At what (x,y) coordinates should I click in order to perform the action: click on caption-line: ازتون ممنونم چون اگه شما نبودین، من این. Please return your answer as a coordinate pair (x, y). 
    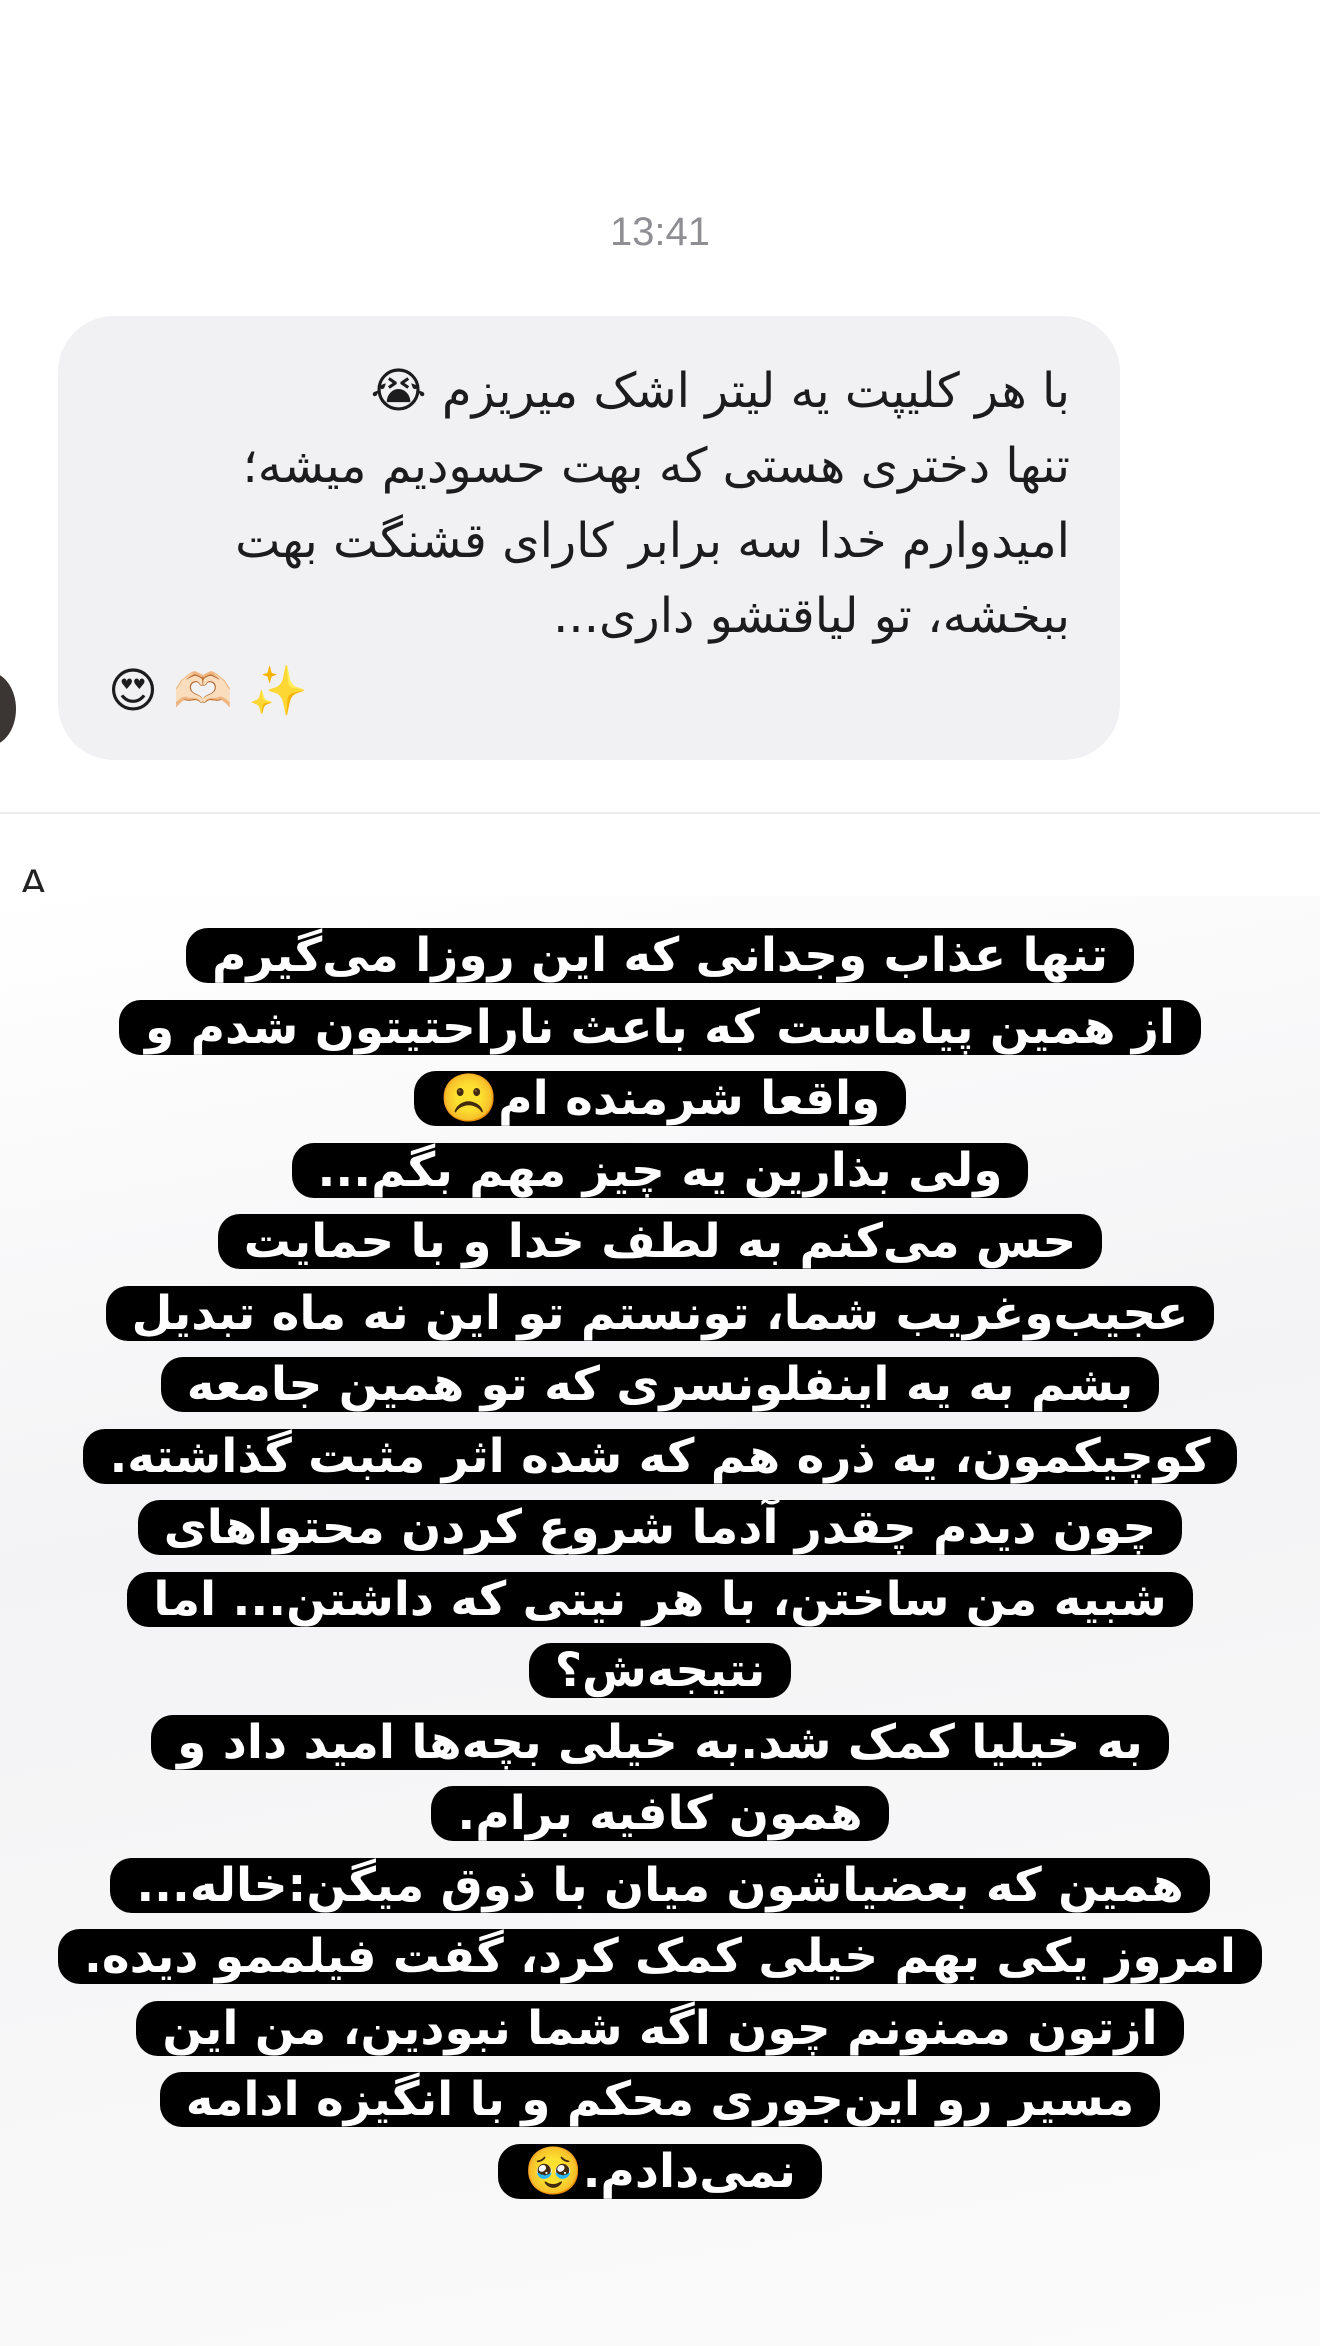
    Looking at the image, I should click on (660, 2029).